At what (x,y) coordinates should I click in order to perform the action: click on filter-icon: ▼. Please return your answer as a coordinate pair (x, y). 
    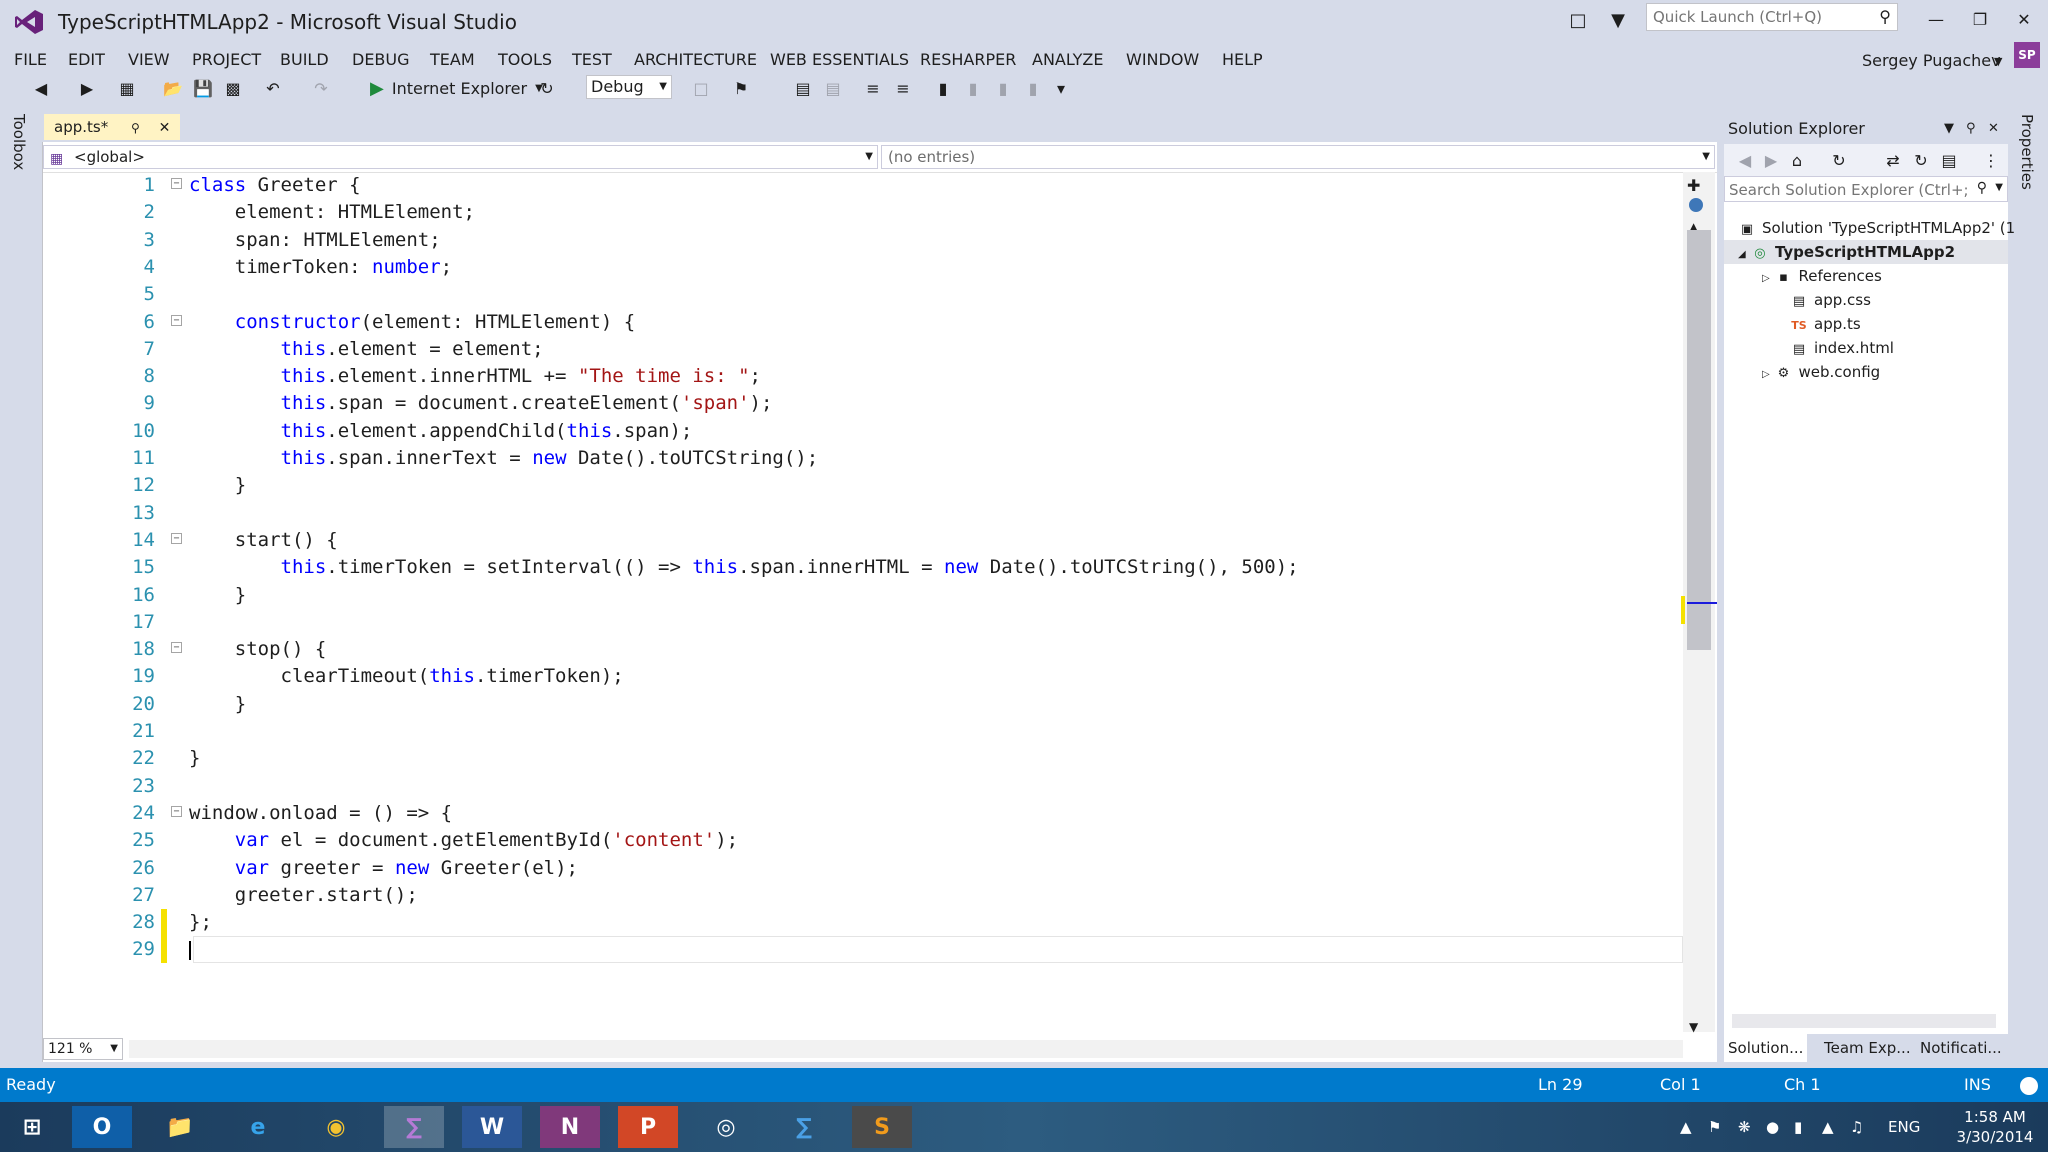
    Looking at the image, I should click on (1618, 20).